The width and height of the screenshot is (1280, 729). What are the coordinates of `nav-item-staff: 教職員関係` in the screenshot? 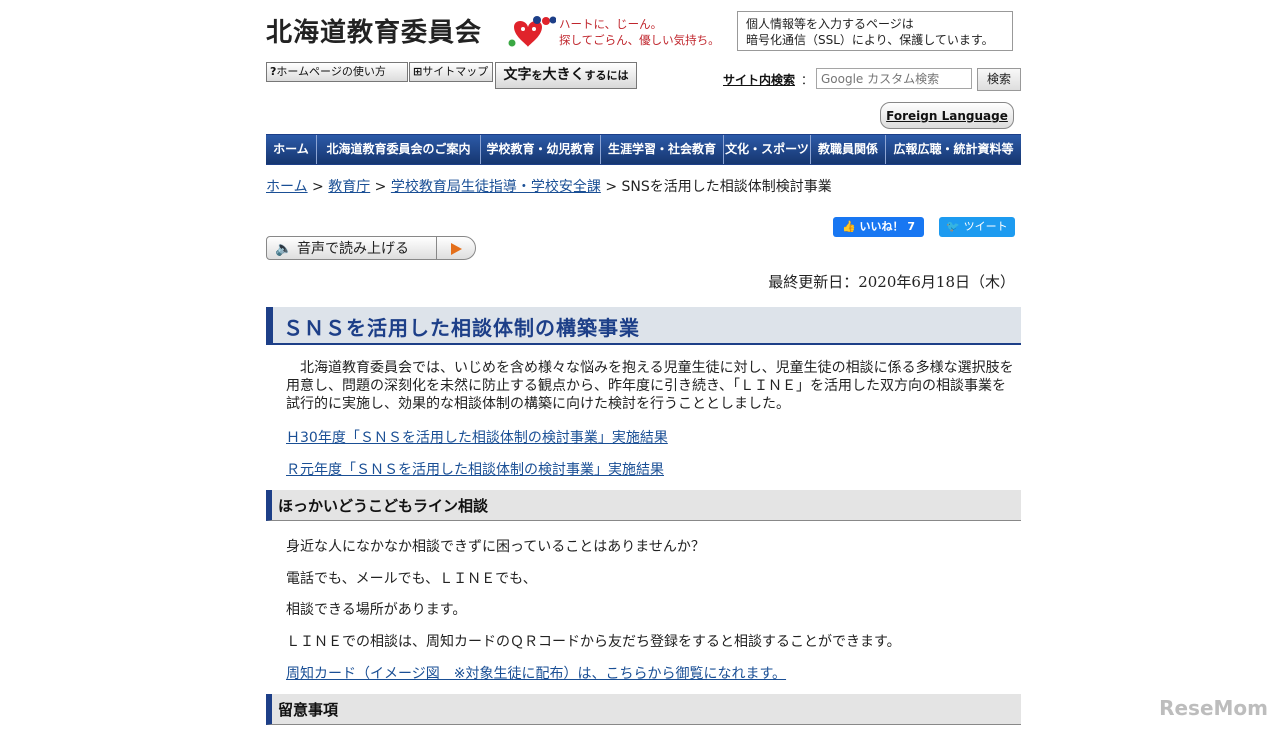 It's located at (848, 149).